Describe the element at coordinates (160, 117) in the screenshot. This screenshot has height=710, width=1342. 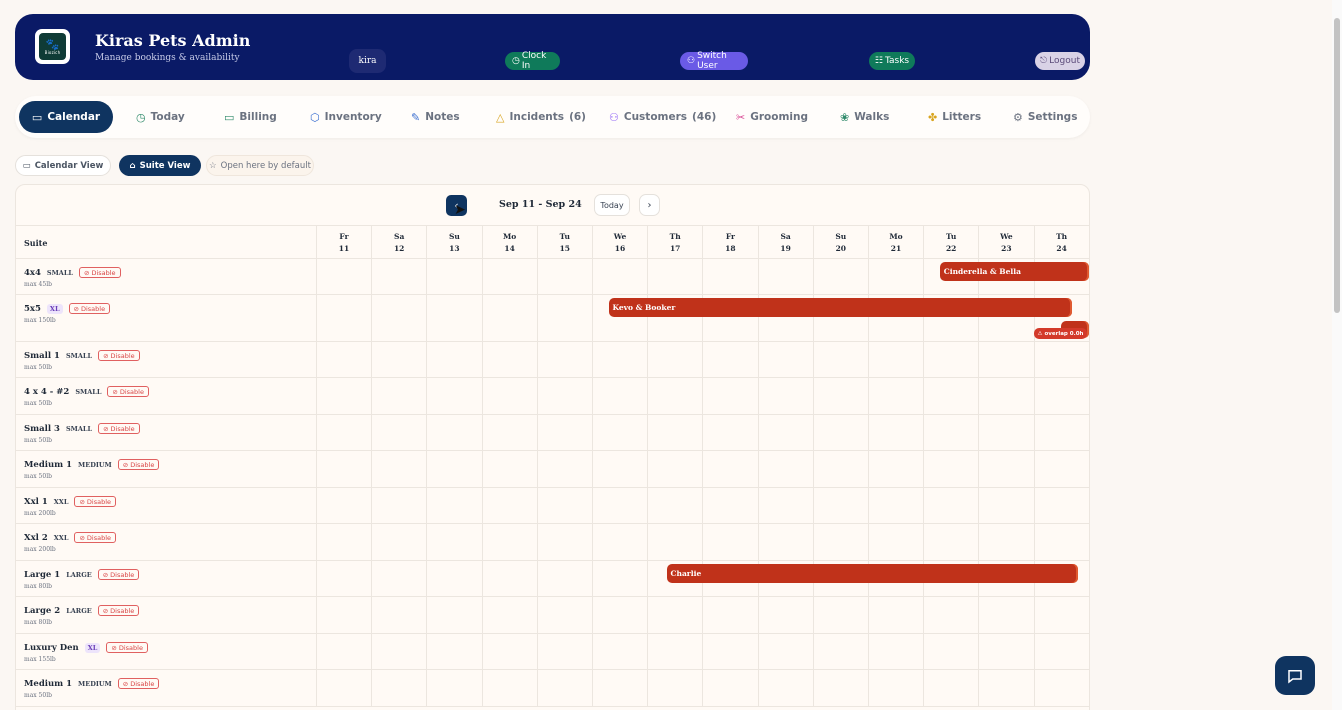
I see `tab-today: ◷ Today` at that location.